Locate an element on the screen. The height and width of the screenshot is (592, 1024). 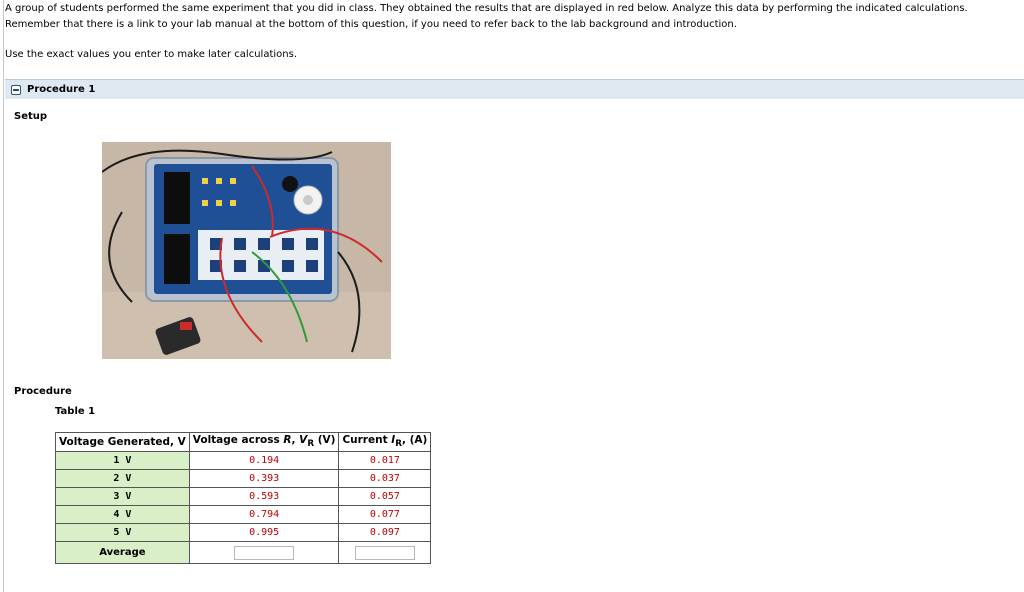
header-col3-sub: R is located at coordinates (398, 444).